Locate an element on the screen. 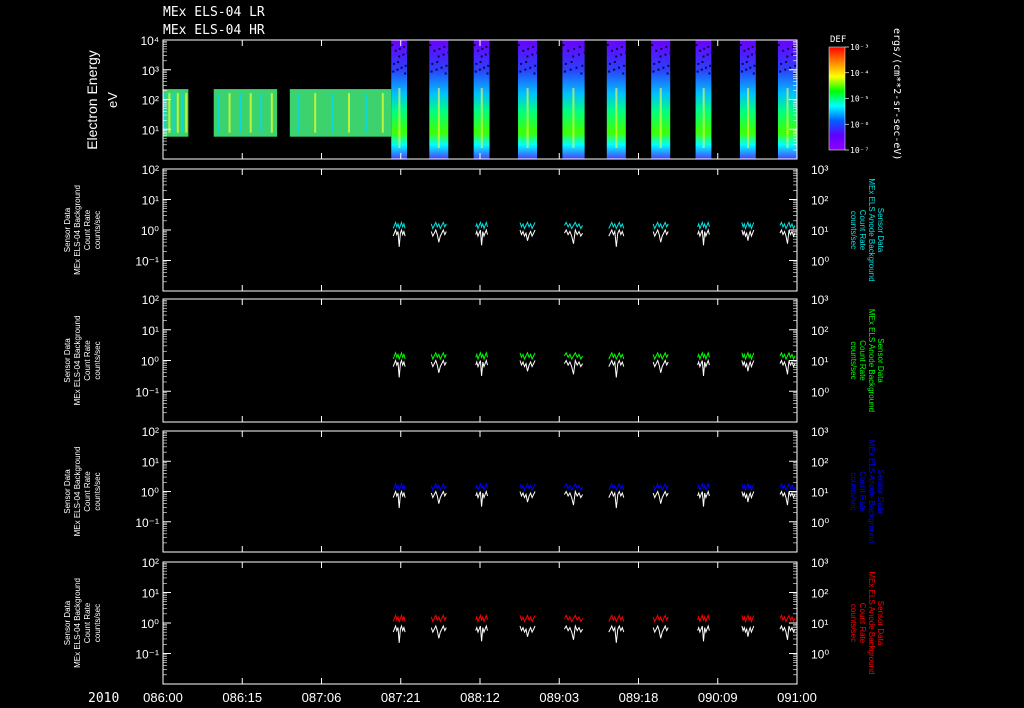 Image resolution: width=1024 pixels, height=708 pixels. panel-frame is located at coordinates (480, 623).